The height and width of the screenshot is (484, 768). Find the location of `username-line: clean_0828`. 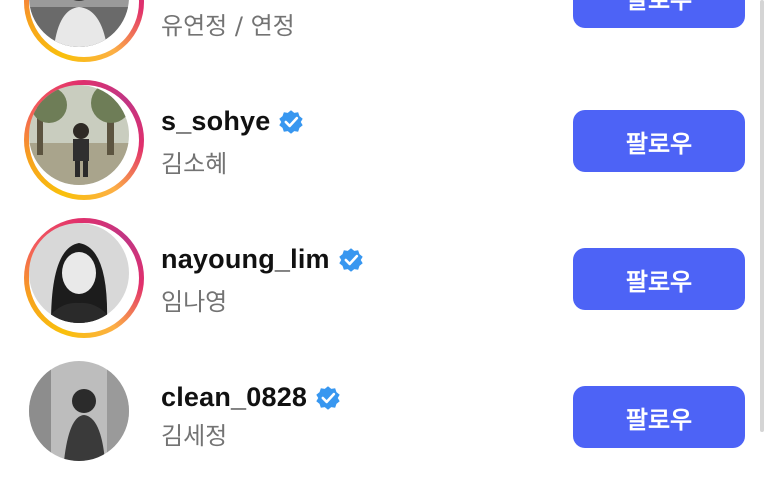

username-line: clean_0828 is located at coordinates (251, 397).